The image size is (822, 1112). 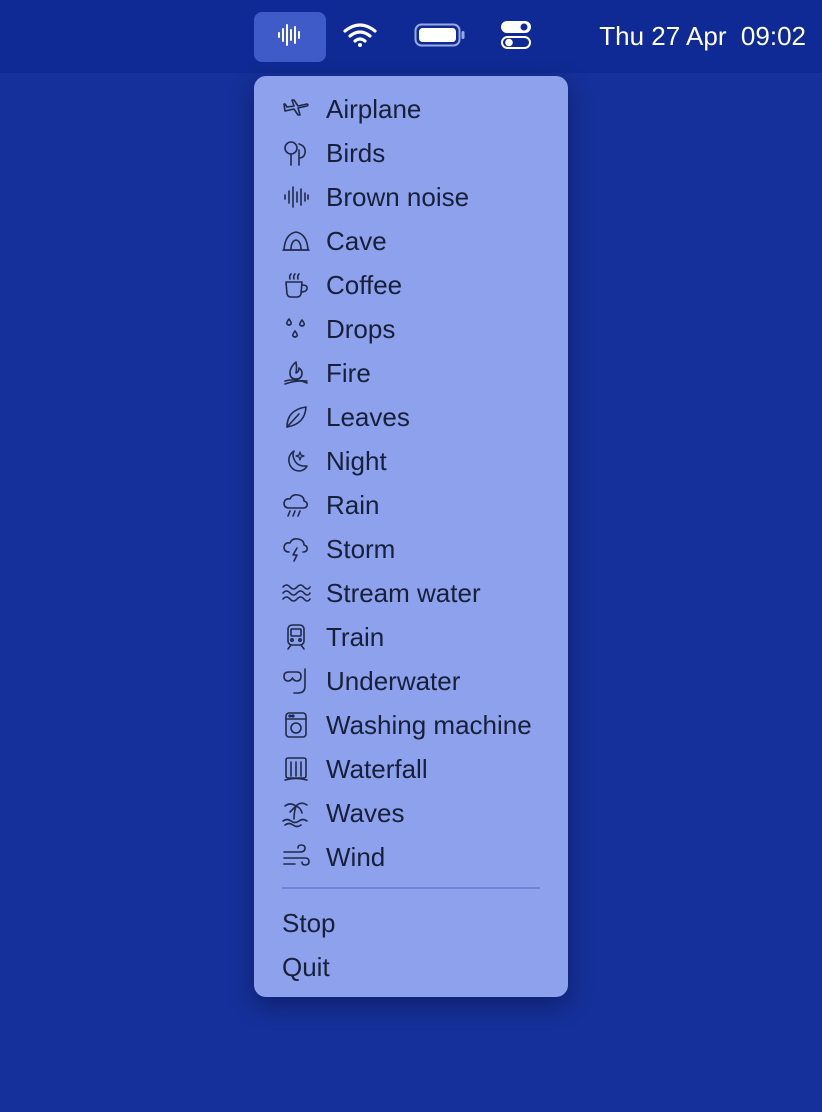 I want to click on sound-menu-item-label: Underwater, so click(x=393, y=680).